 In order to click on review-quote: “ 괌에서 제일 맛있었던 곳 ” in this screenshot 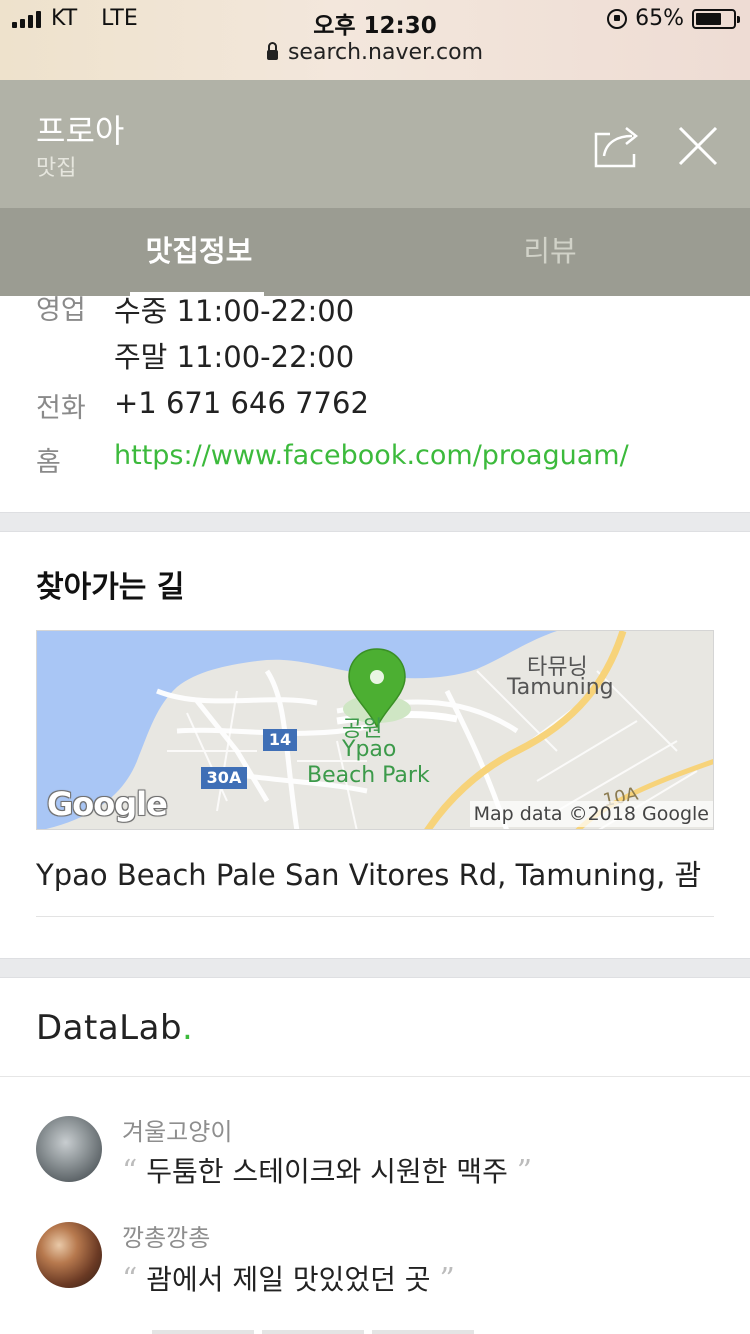, I will do `click(288, 1278)`.